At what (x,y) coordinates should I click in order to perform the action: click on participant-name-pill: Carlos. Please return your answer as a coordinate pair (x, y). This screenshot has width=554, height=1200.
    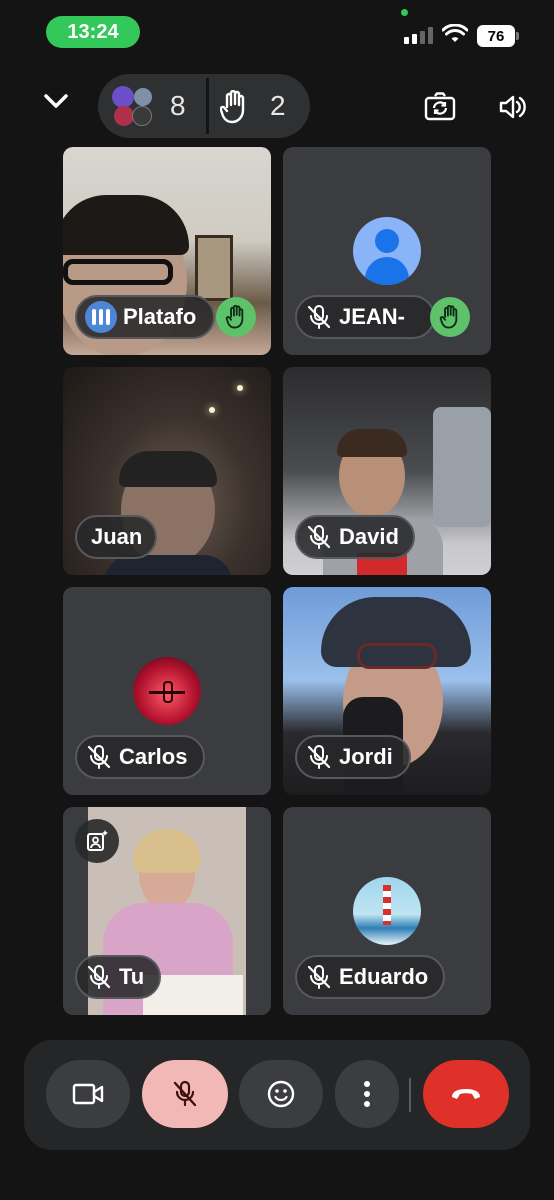
    Looking at the image, I should click on (140, 757).